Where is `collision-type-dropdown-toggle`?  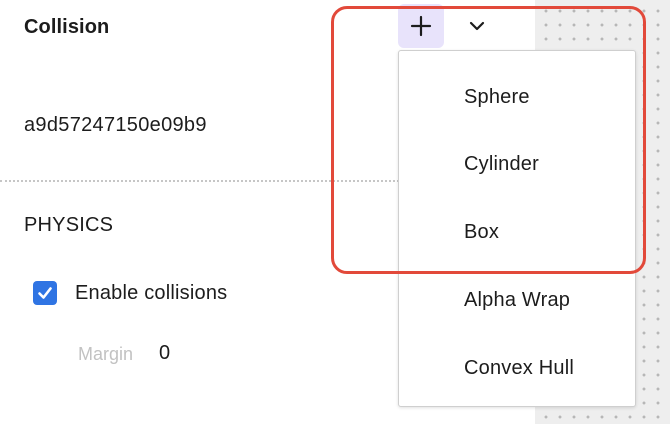
collision-type-dropdown-toggle is located at coordinates (477, 26).